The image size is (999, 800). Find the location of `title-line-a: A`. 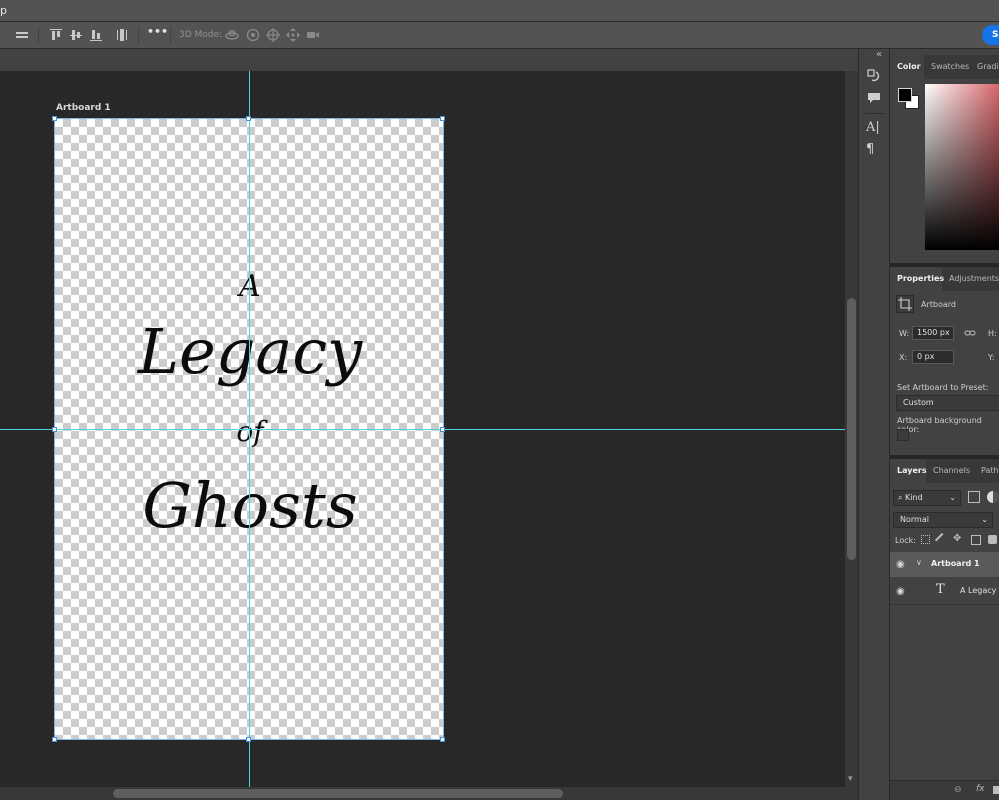

title-line-a: A is located at coordinates (250, 286).